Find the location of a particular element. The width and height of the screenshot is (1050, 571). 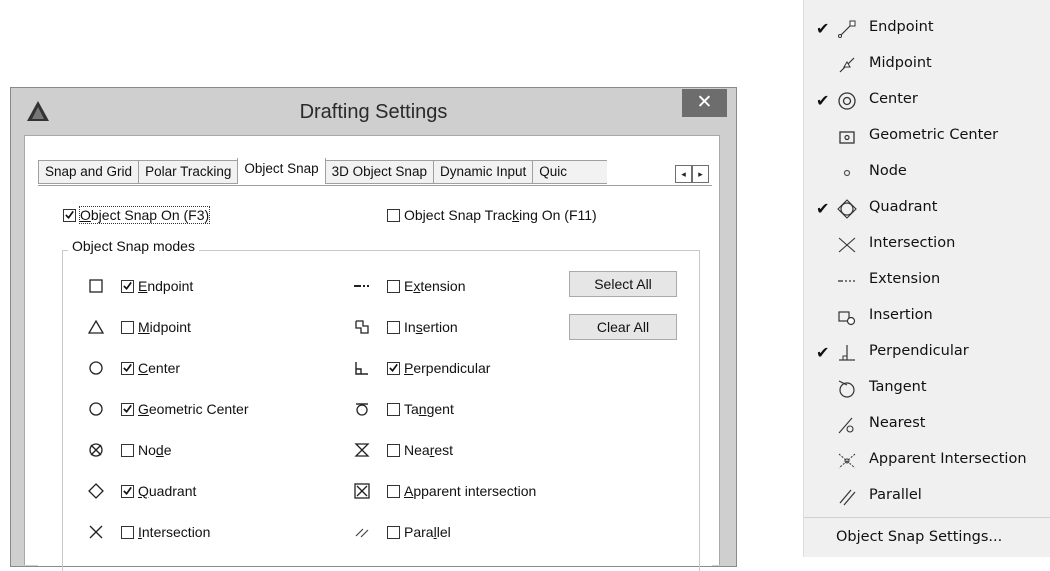

menu-item-node: Node is located at coordinates (927, 173).